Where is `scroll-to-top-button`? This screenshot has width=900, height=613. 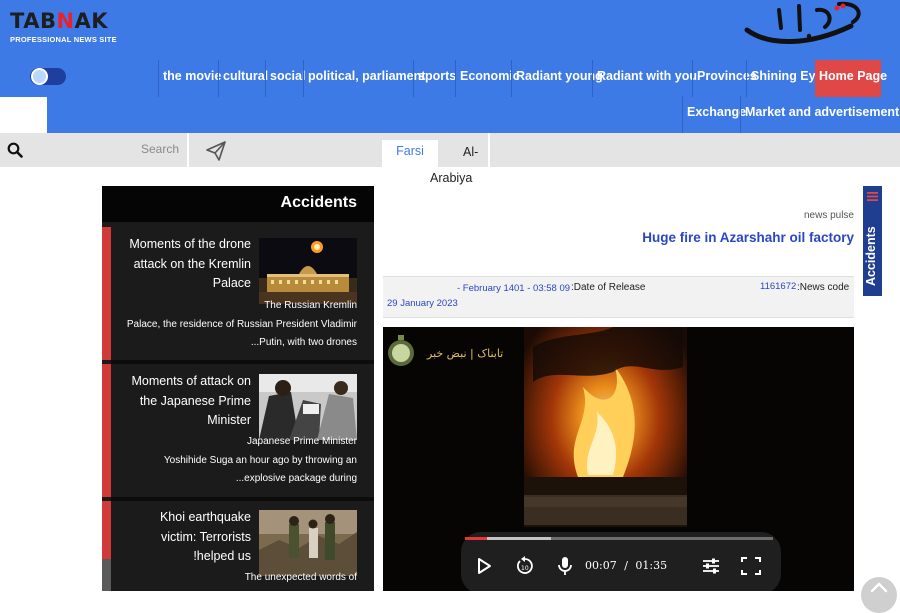
scroll-to-top-button is located at coordinates (879, 595).